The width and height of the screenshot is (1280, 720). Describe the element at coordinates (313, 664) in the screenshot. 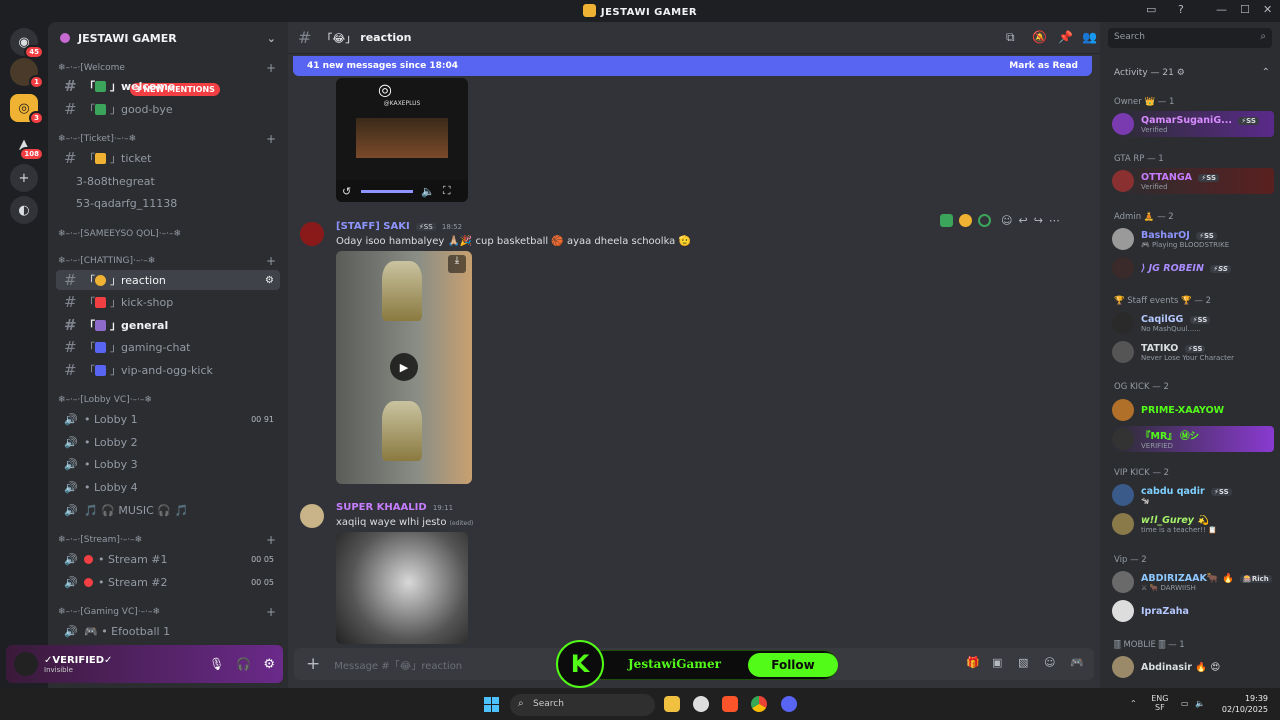

I see `upload-plus-icon: +` at that location.